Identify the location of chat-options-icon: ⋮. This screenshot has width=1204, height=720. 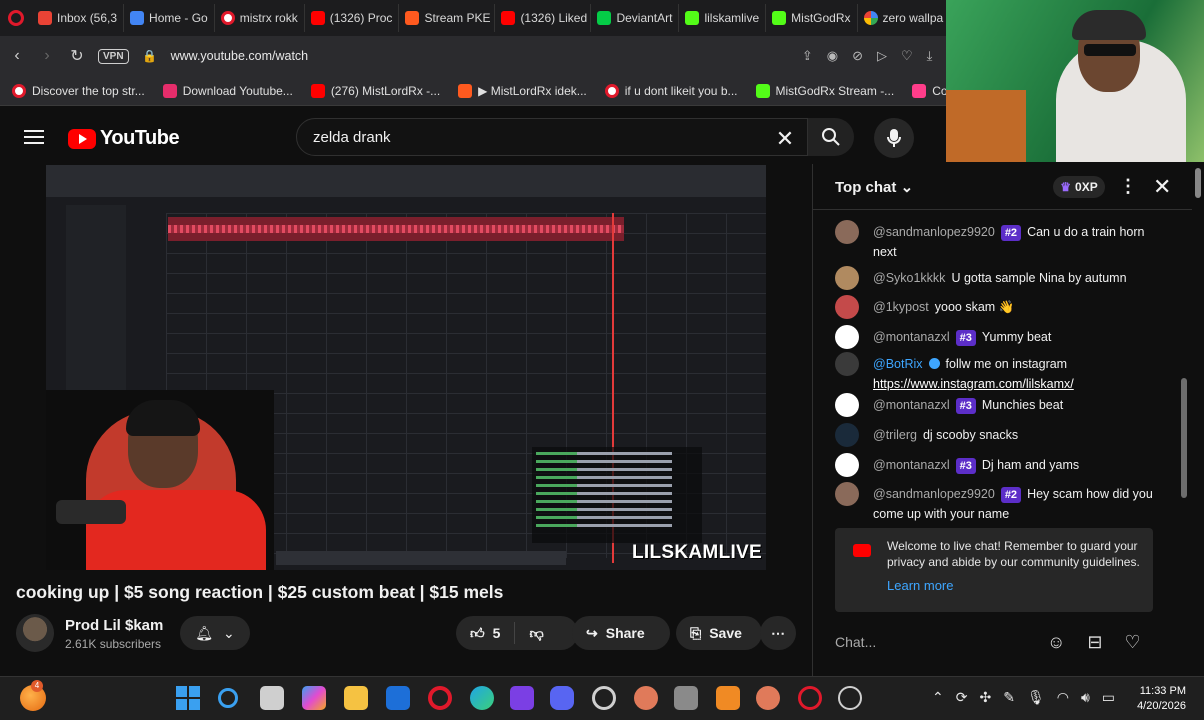
(1128, 186).